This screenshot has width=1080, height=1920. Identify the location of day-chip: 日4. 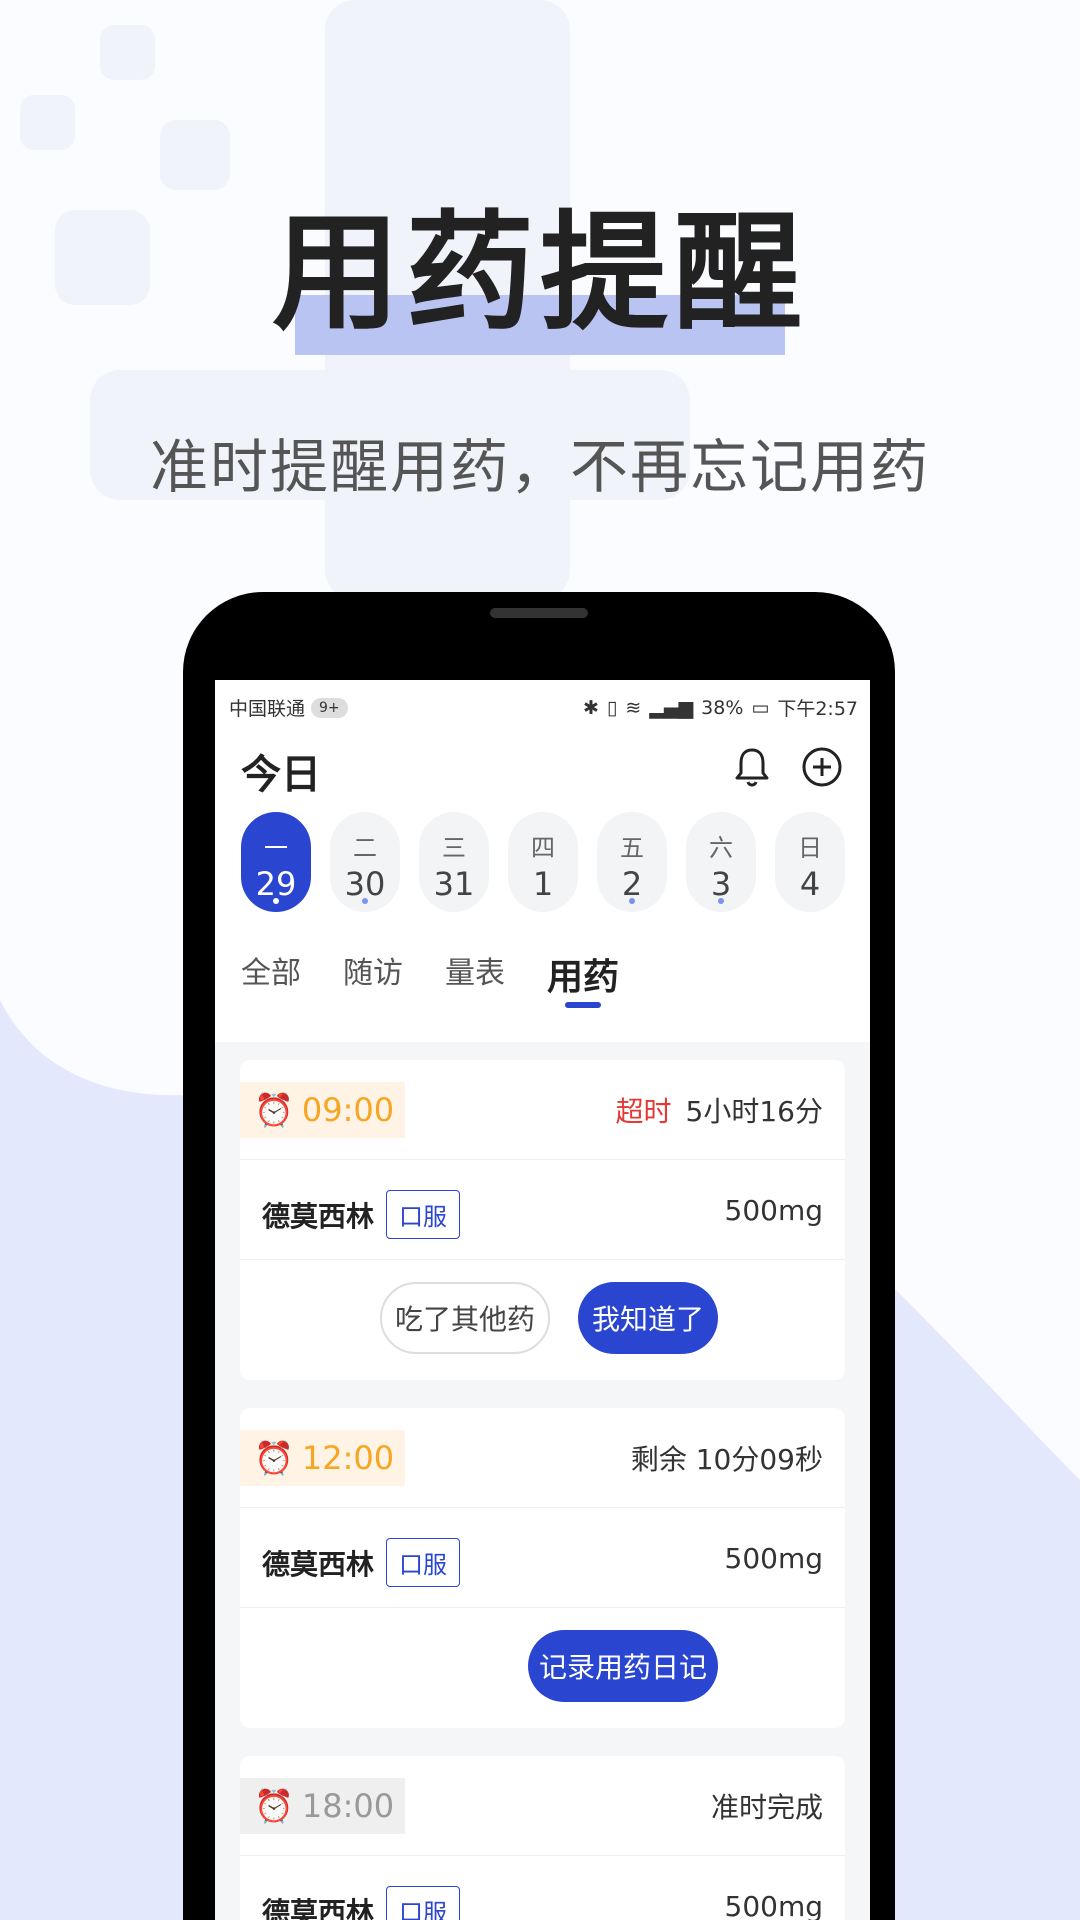
(810, 862).